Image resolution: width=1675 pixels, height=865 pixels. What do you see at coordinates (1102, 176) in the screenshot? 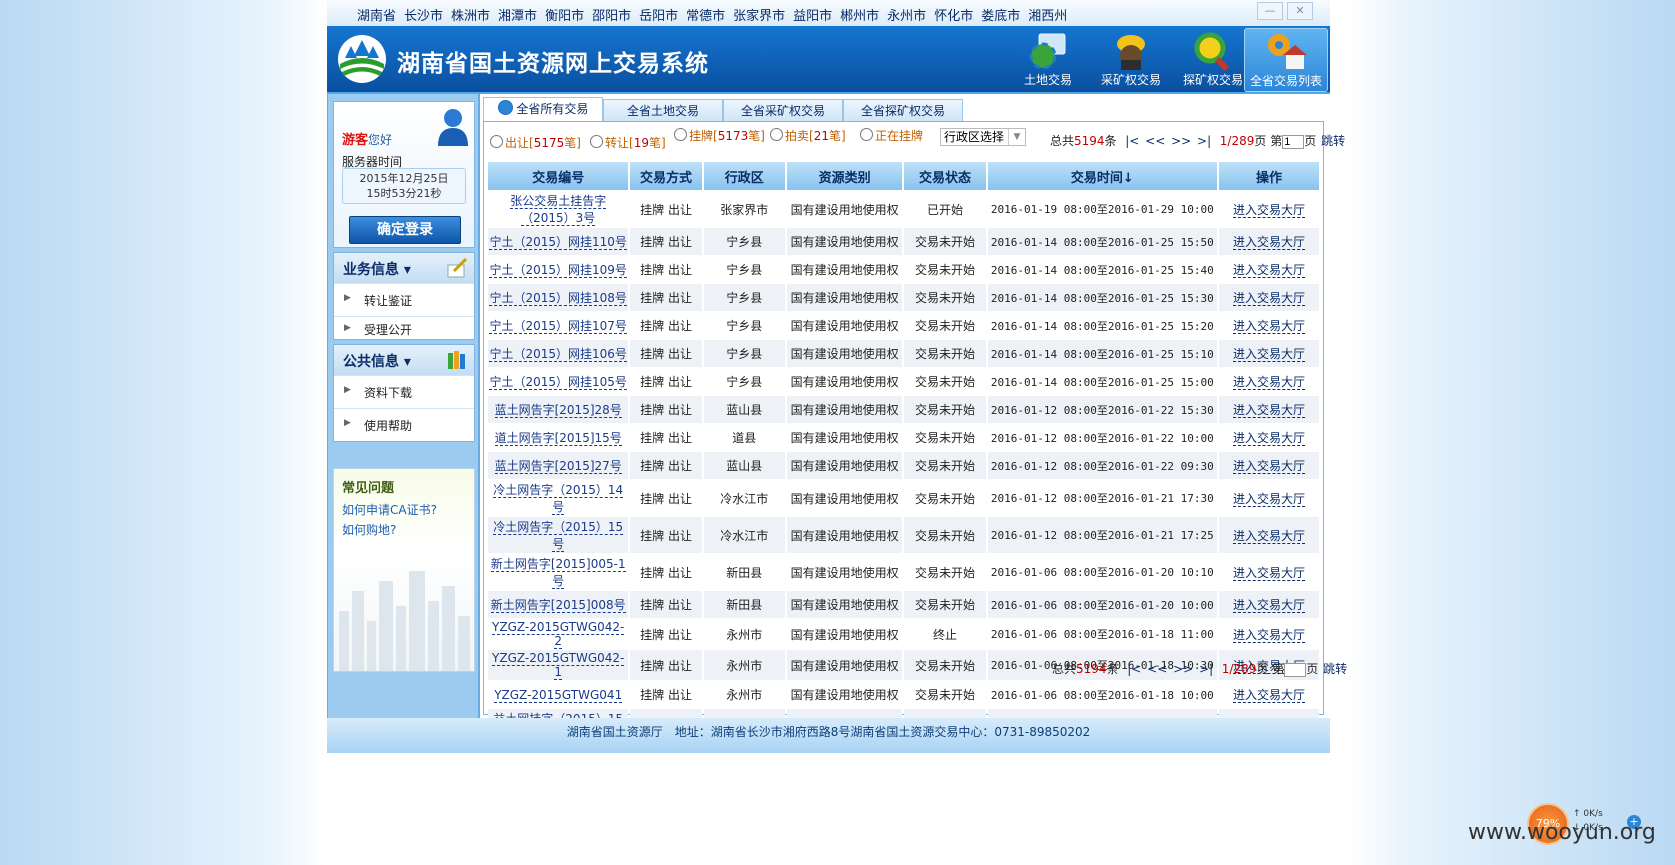
I see `col-header-time: 交易时间↓` at bounding box center [1102, 176].